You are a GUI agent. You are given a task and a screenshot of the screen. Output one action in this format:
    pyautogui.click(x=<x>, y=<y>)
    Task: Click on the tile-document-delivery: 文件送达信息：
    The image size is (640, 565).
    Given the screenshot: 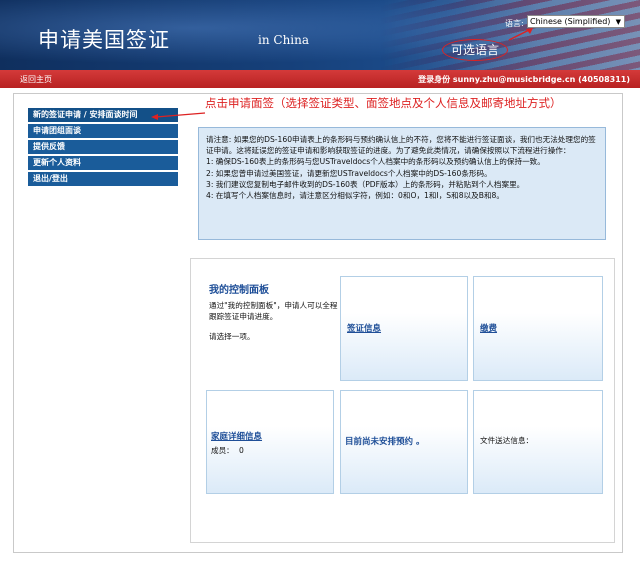 What is the action you would take?
    pyautogui.click(x=538, y=442)
    